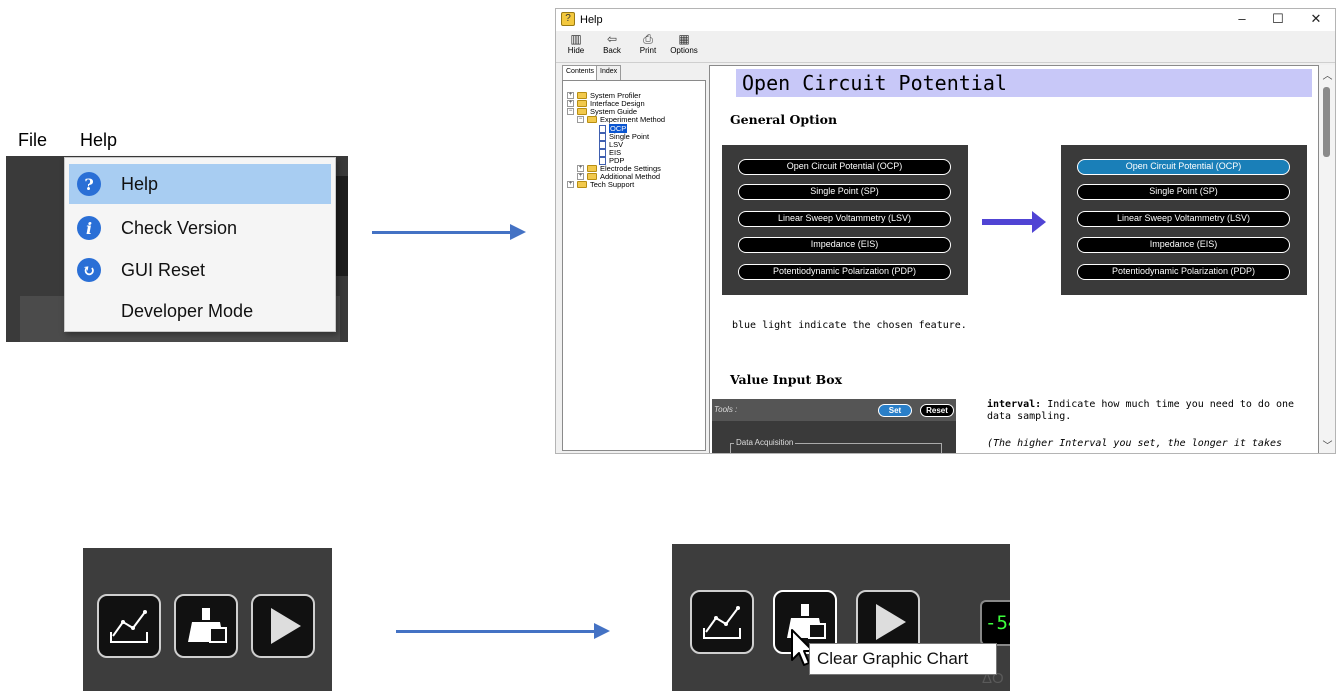 This screenshot has width=1336, height=691. I want to click on print-button: ⎙ Print, so click(648, 43).